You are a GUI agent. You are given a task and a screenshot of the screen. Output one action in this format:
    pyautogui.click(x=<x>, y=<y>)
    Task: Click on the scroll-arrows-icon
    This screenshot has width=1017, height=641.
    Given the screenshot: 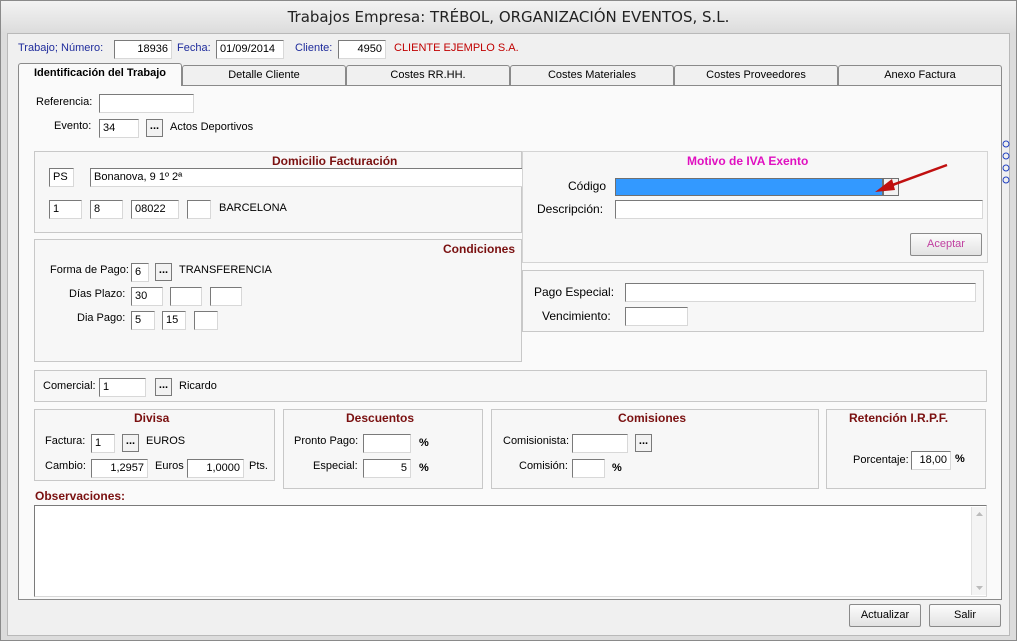 What is the action you would take?
    pyautogui.click(x=979, y=551)
    